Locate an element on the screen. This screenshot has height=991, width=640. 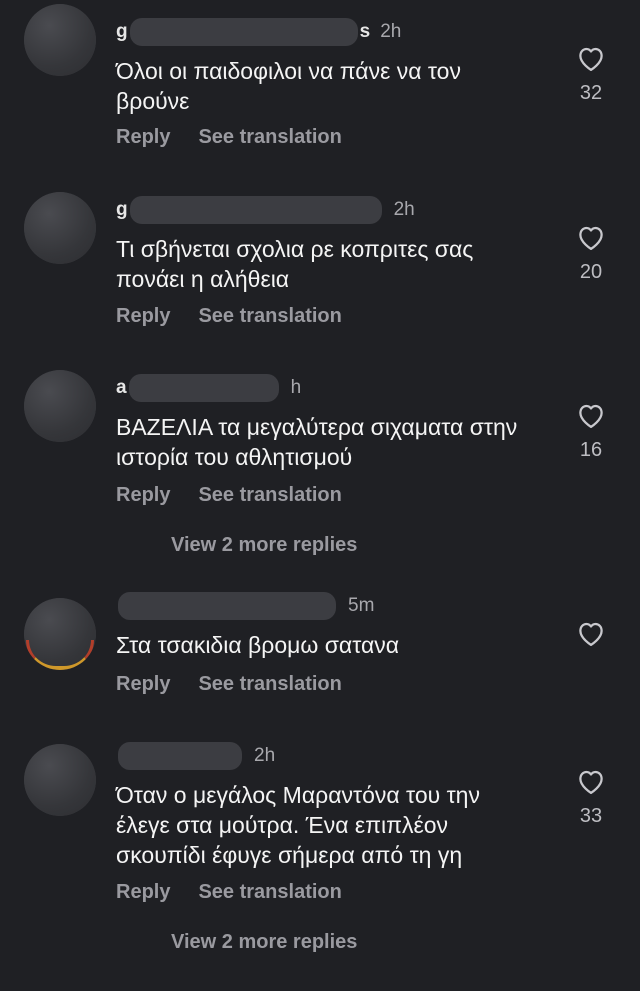
like-button: 20 is located at coordinates (591, 253).